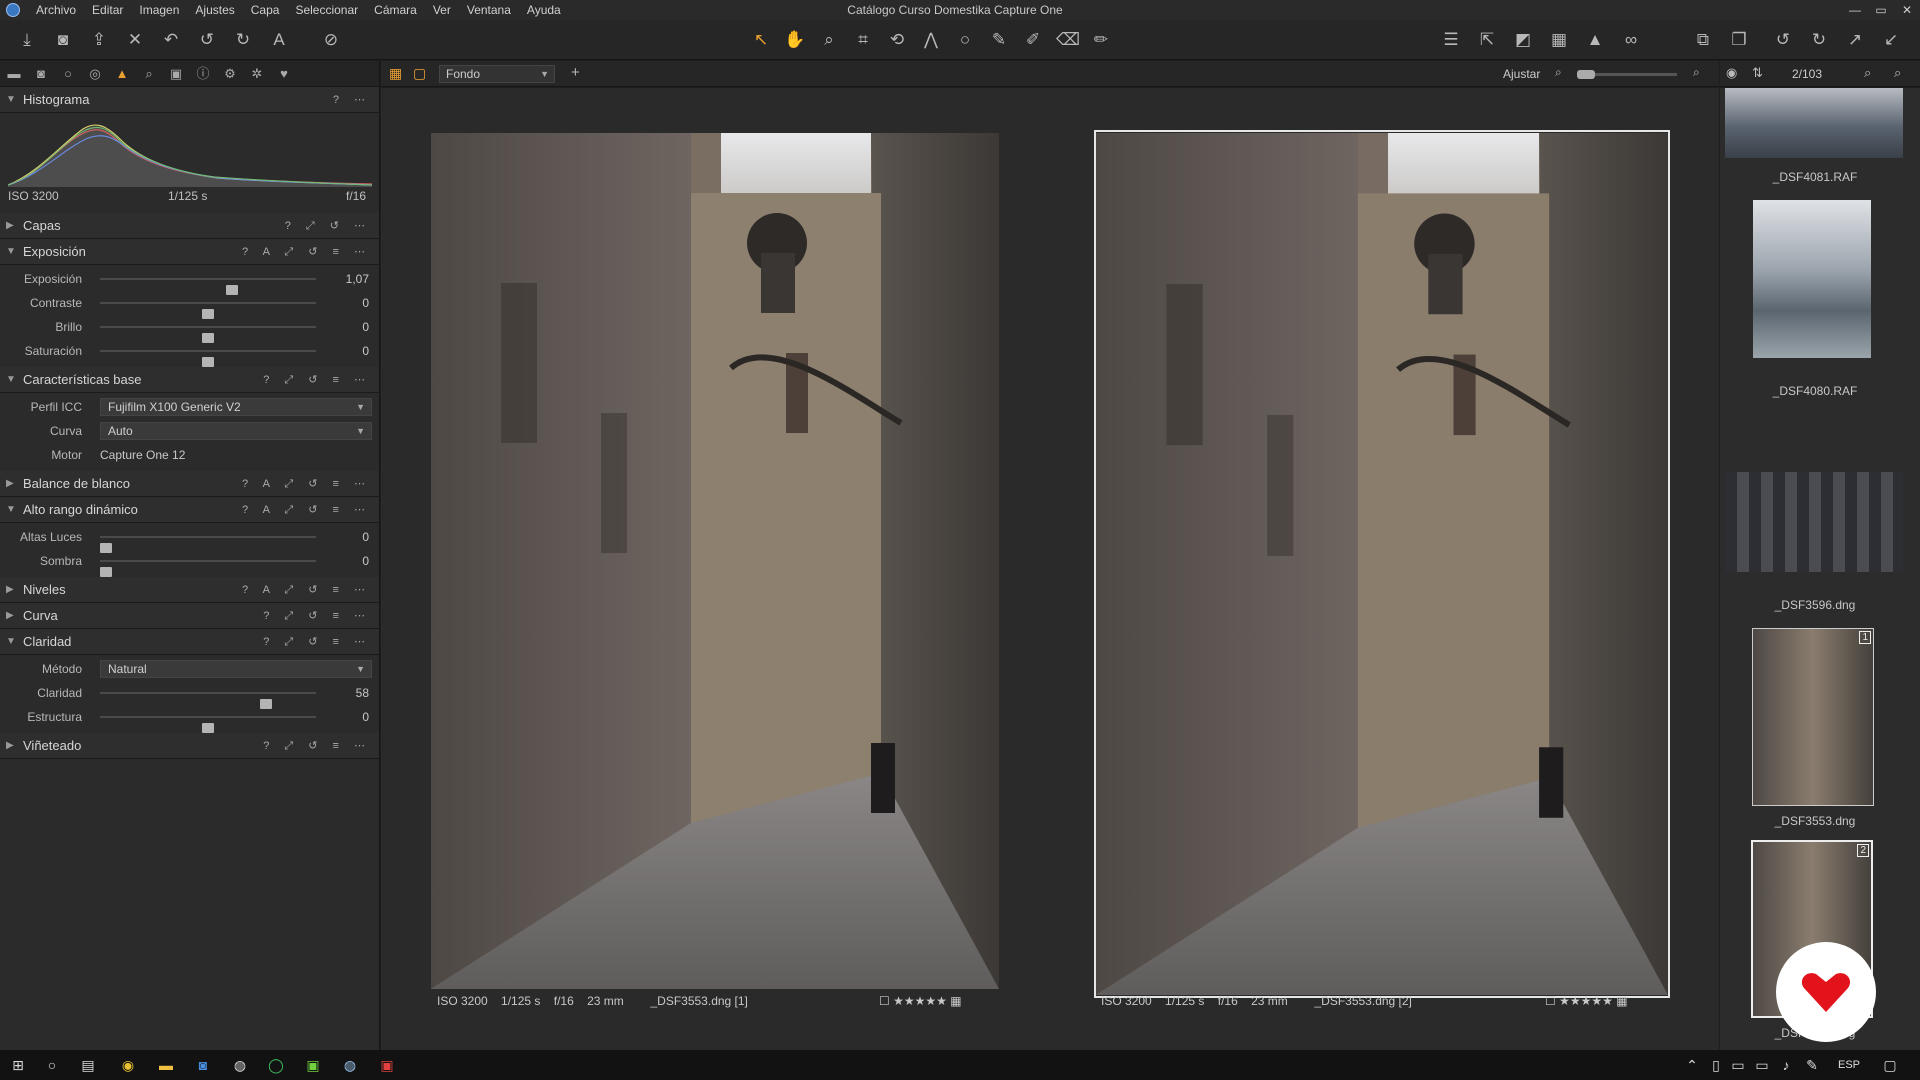  Describe the element at coordinates (1731, 73) in the screenshot. I see `eye-icon: ◉` at that location.